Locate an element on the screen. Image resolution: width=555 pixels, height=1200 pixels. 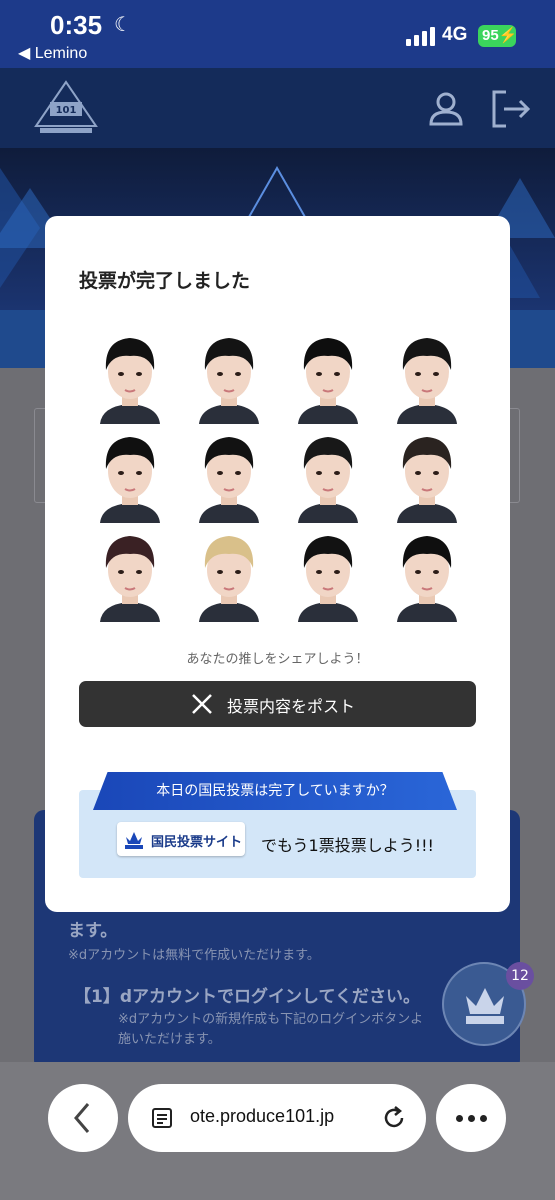
x-logo-icon is located at coordinates (202, 704).